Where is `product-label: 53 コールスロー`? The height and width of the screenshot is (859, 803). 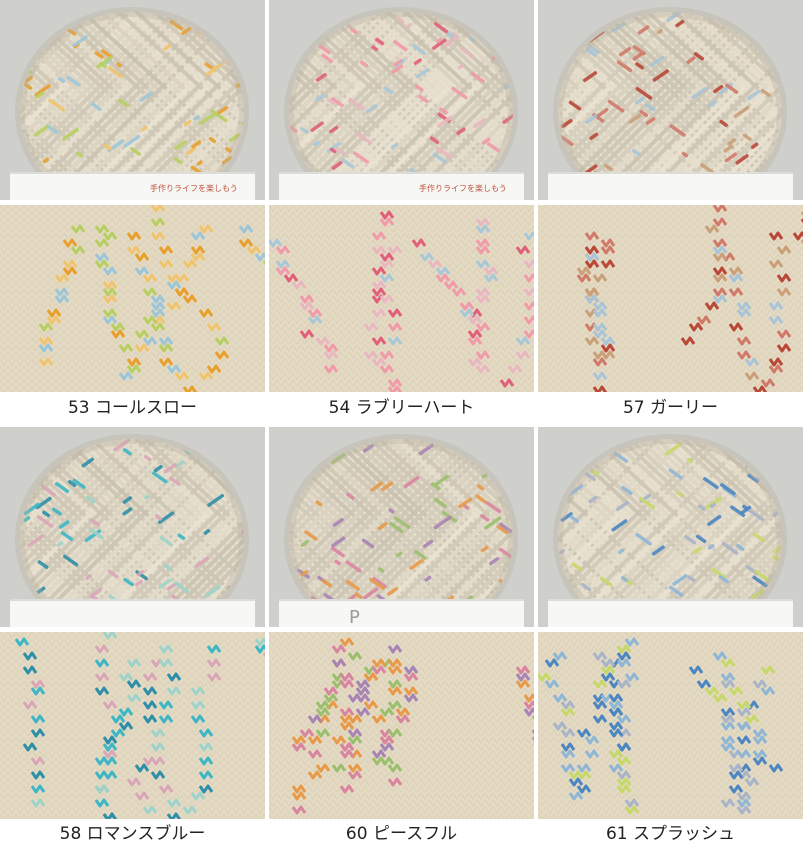
product-label: 53 コールスロー is located at coordinates (132, 408).